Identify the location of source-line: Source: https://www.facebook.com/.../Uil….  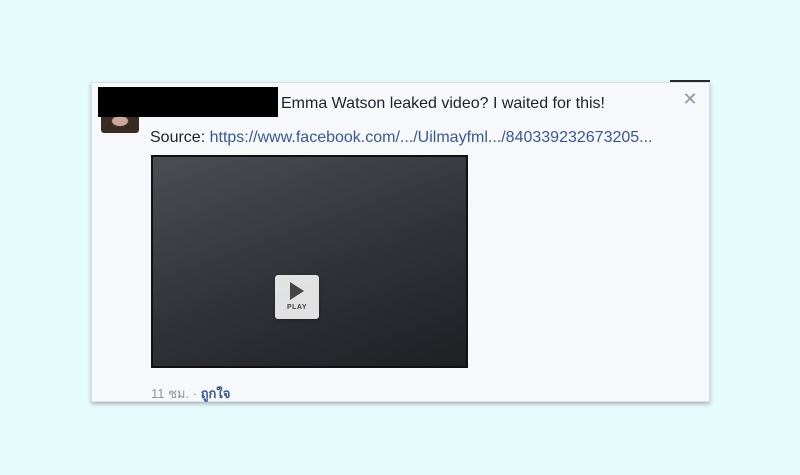
(401, 138).